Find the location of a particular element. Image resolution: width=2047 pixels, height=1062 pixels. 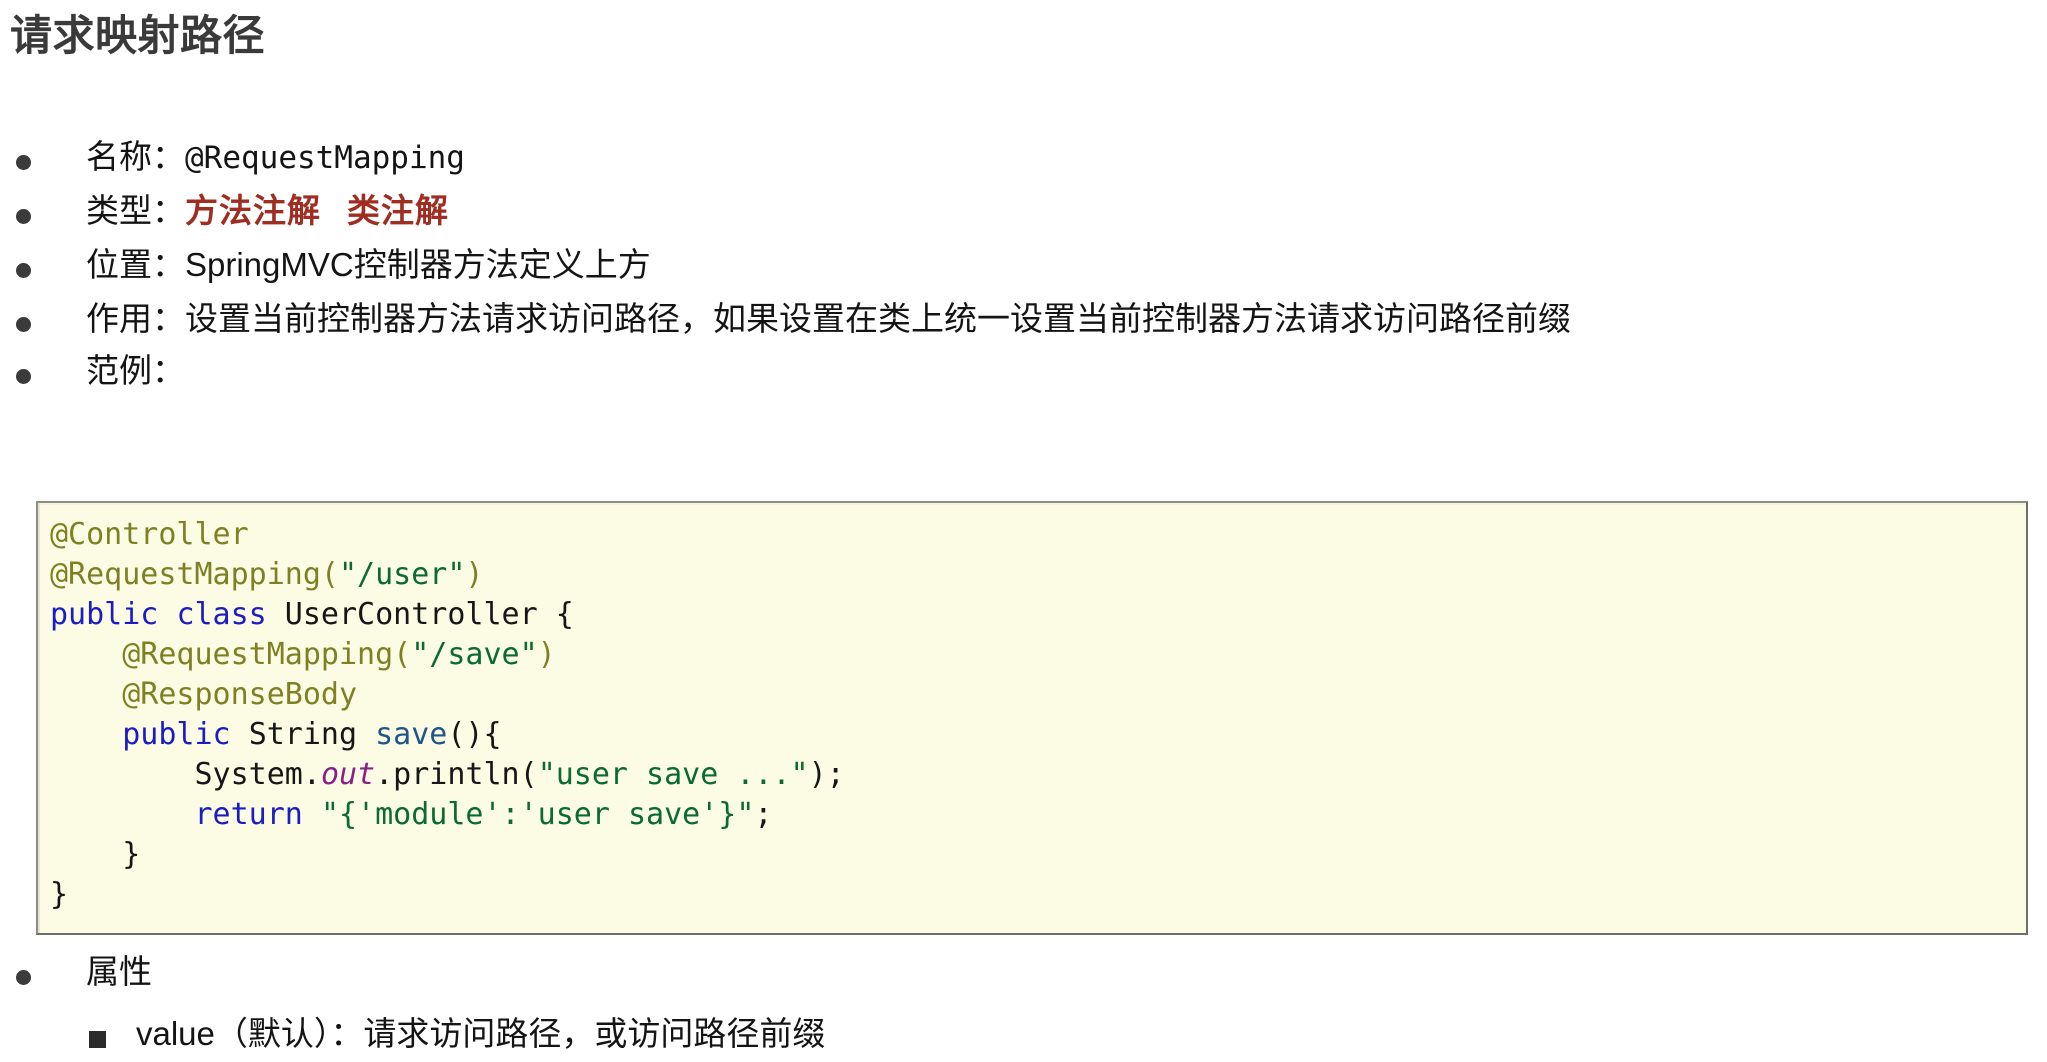

list-item-position-text: 位置：SpringMVC控制器方法定义上方 is located at coordinates (368, 264).